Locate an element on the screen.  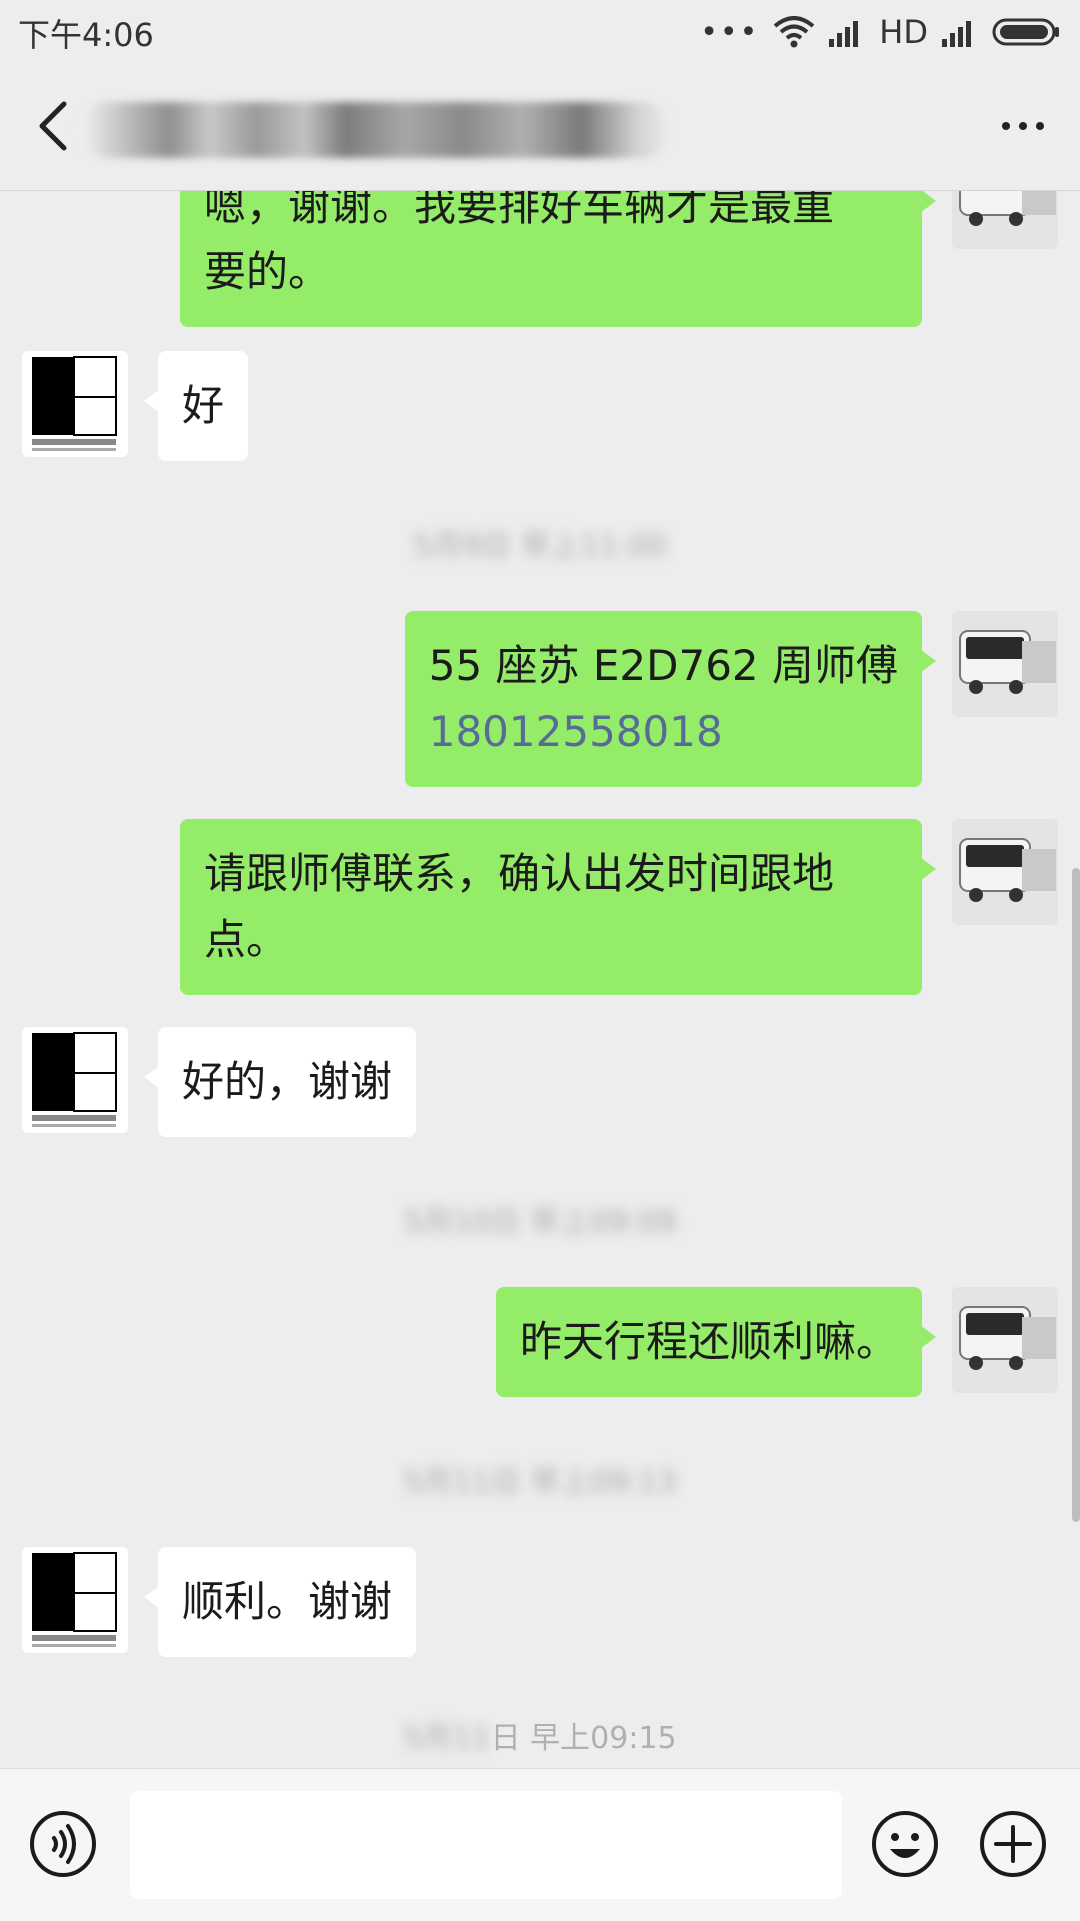
battery-icon is located at coordinates (1025, 32).